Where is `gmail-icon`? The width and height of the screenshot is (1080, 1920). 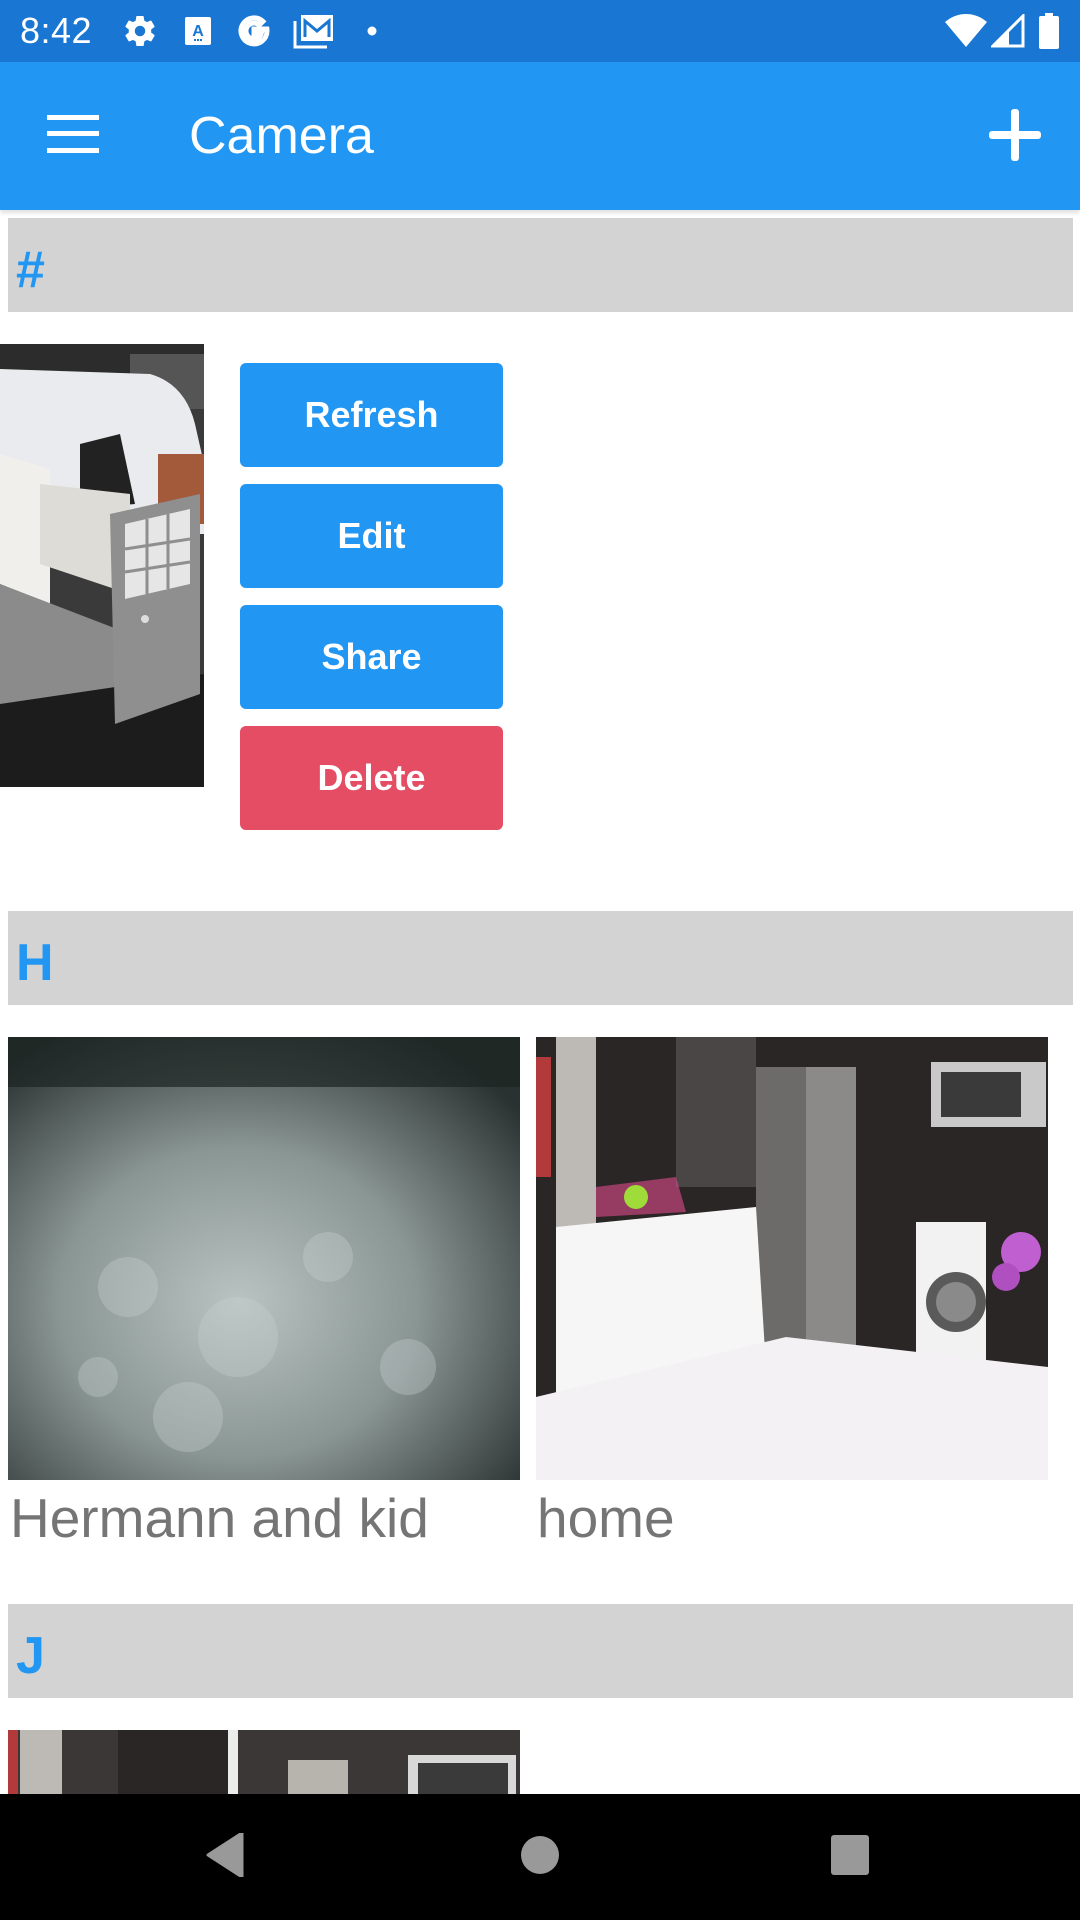
gmail-icon is located at coordinates (314, 31).